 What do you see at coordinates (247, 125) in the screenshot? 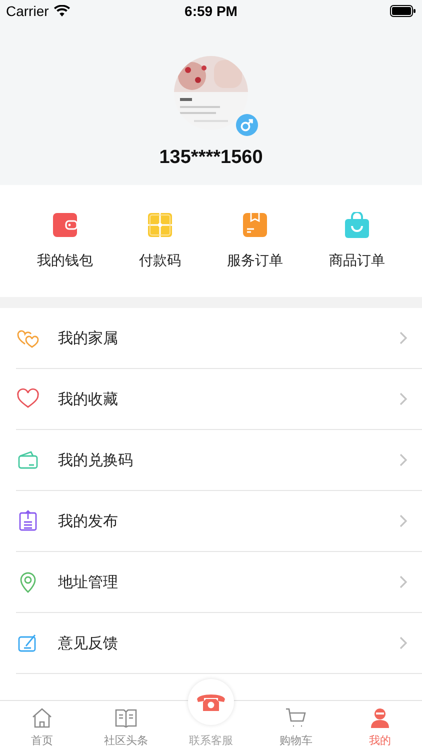
I see `male-gender-icon` at bounding box center [247, 125].